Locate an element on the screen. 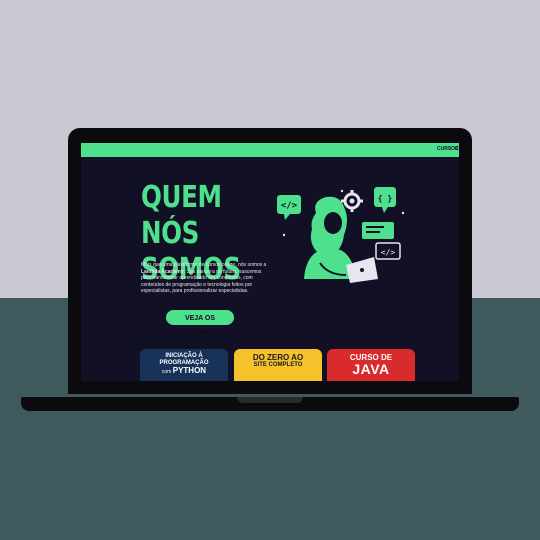 The image size is (540, 540). course-card-site: DO ZERO AO SITE COMPLETO is located at coordinates (278, 365).